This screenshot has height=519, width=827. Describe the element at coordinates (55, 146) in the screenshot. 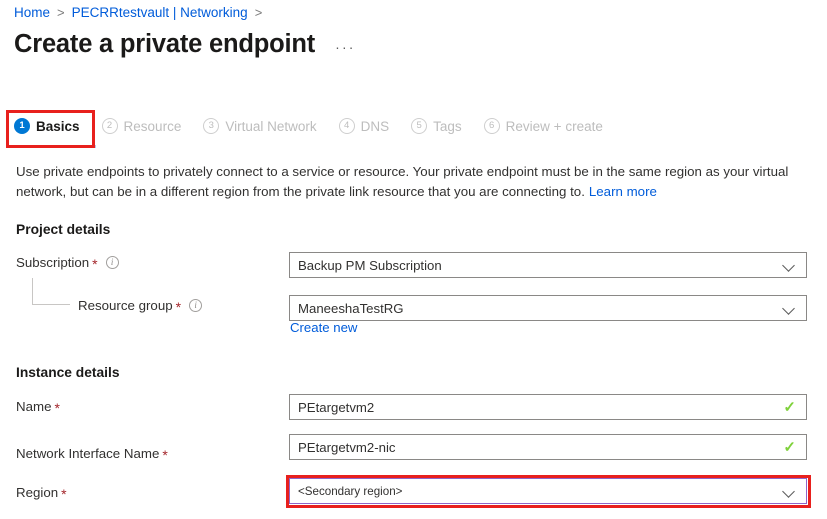

I see `active-tab-underline` at that location.